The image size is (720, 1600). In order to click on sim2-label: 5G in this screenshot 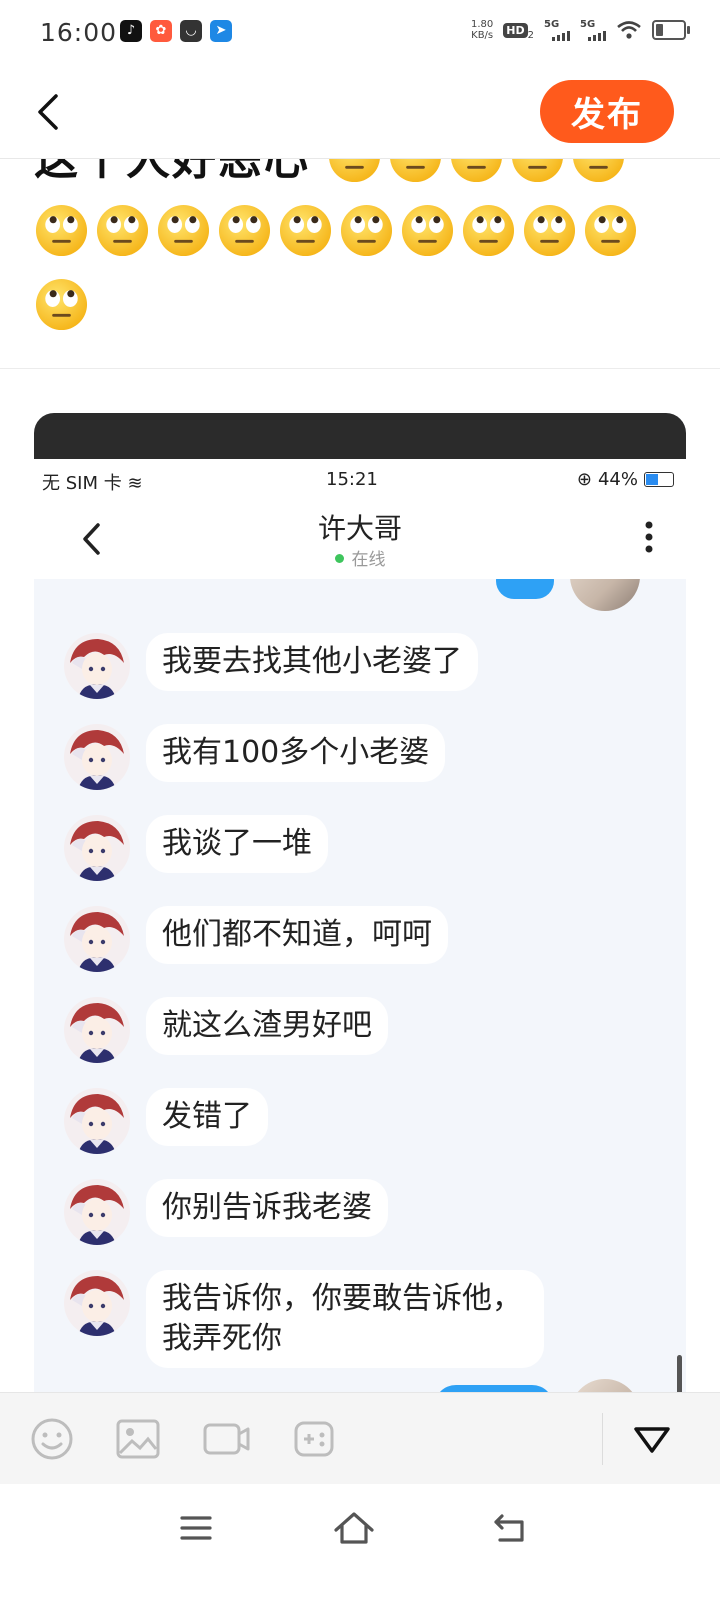, I will do `click(588, 25)`.